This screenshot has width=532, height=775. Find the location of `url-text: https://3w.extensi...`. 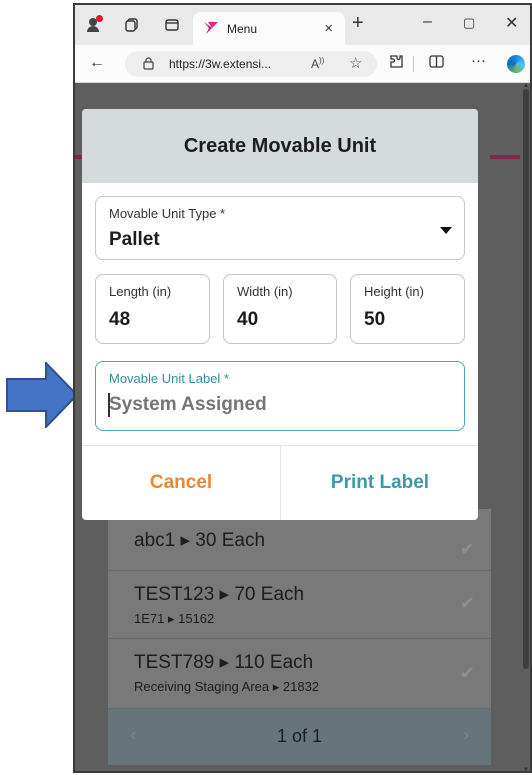

url-text: https://3w.extensi... is located at coordinates (220, 64).